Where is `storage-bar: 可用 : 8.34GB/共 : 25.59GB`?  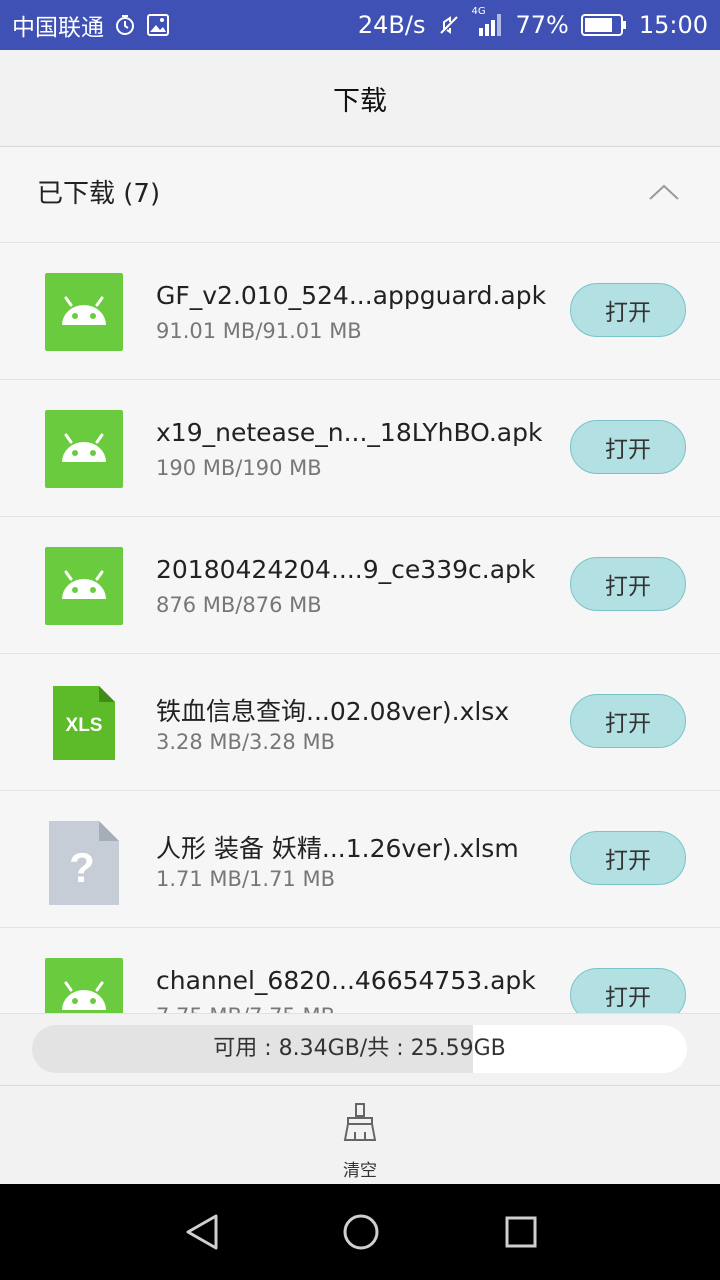
storage-bar: 可用 : 8.34GB/共 : 25.59GB is located at coordinates (359, 1049).